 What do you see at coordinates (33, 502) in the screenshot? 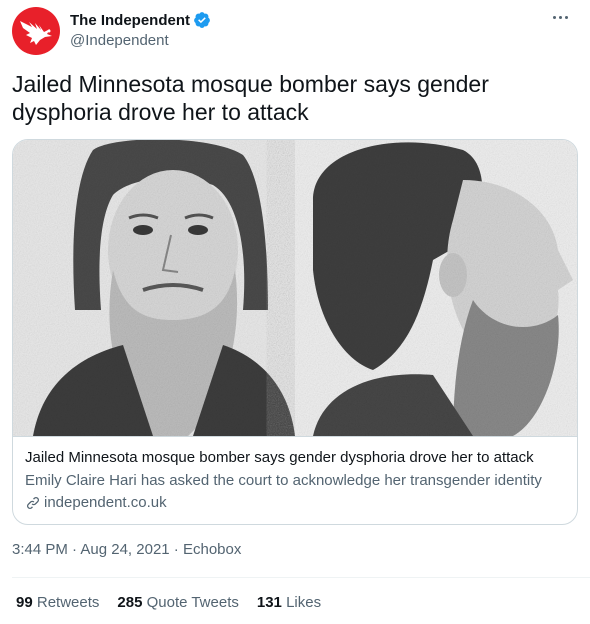
I see `link-icon` at bounding box center [33, 502].